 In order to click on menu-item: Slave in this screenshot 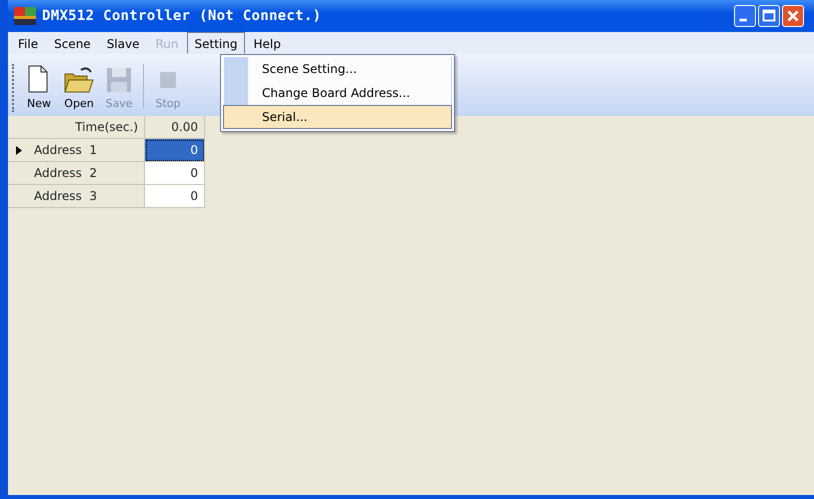, I will do `click(123, 43)`.